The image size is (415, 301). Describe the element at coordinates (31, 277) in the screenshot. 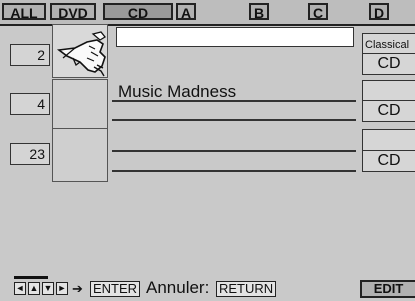

I see `focus-indicator` at that location.